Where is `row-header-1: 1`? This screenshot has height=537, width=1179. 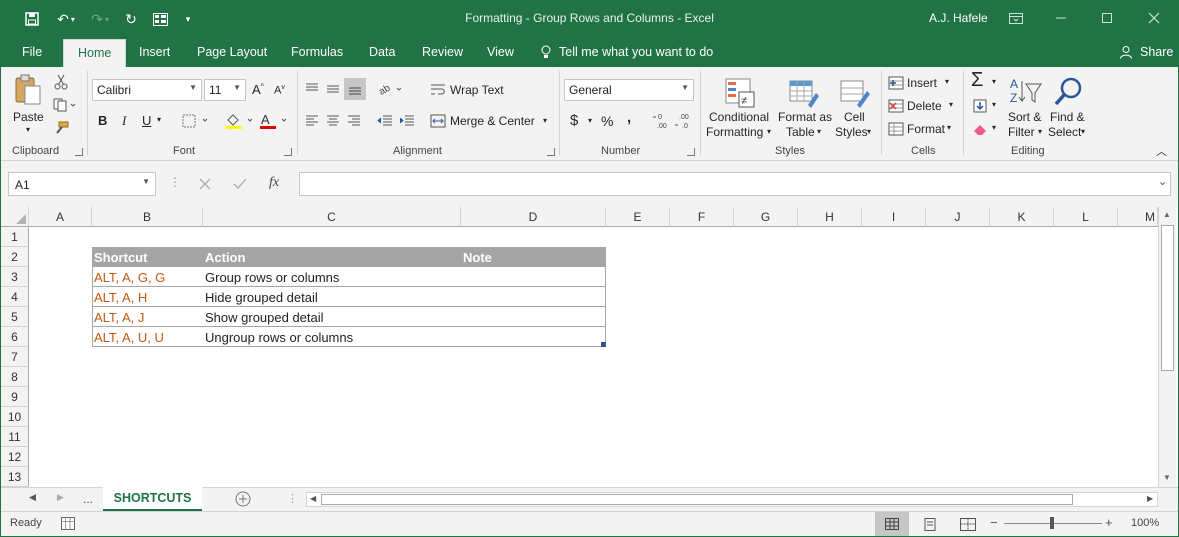
row-header-1: 1 is located at coordinates (15, 237).